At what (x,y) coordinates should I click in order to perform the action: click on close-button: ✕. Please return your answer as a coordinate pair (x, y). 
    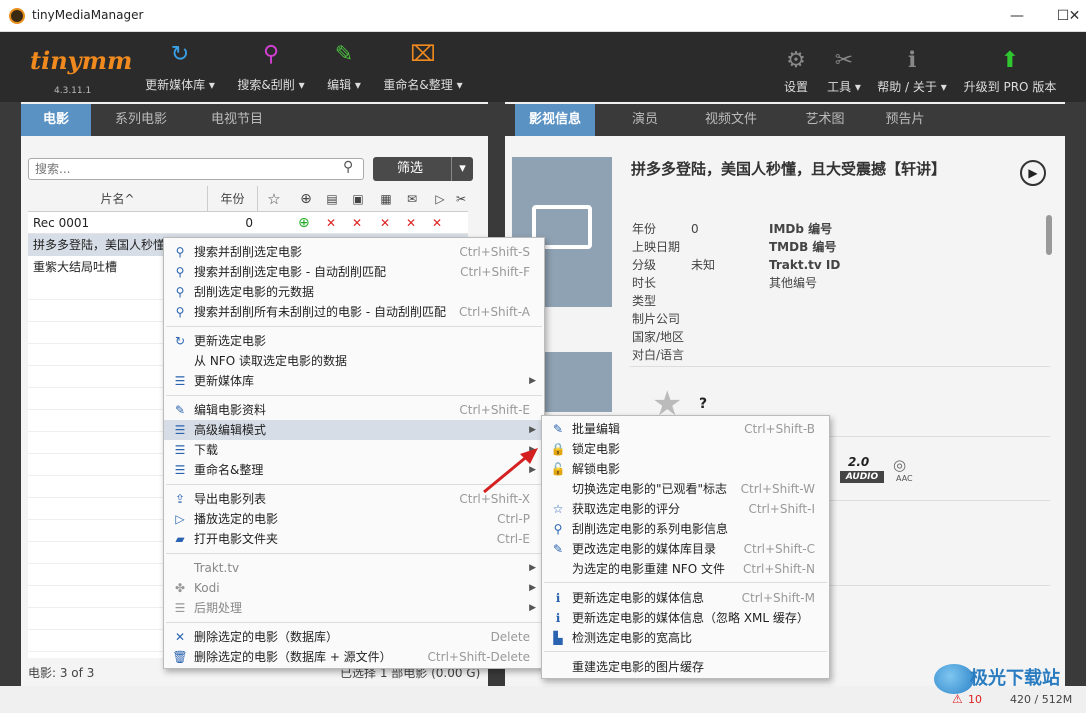
    Looking at the image, I should click on (1074, 16).